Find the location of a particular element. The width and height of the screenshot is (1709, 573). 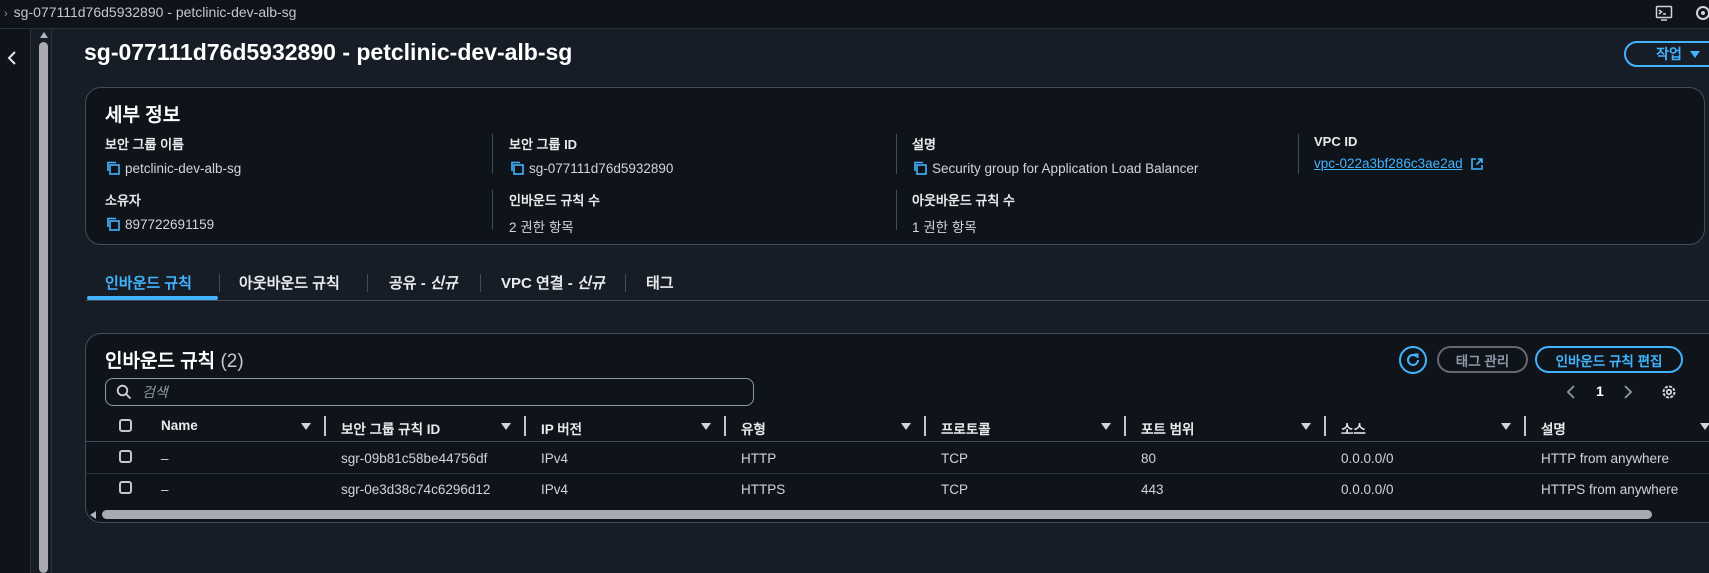

column-header-type: 유형 is located at coordinates (753, 428).